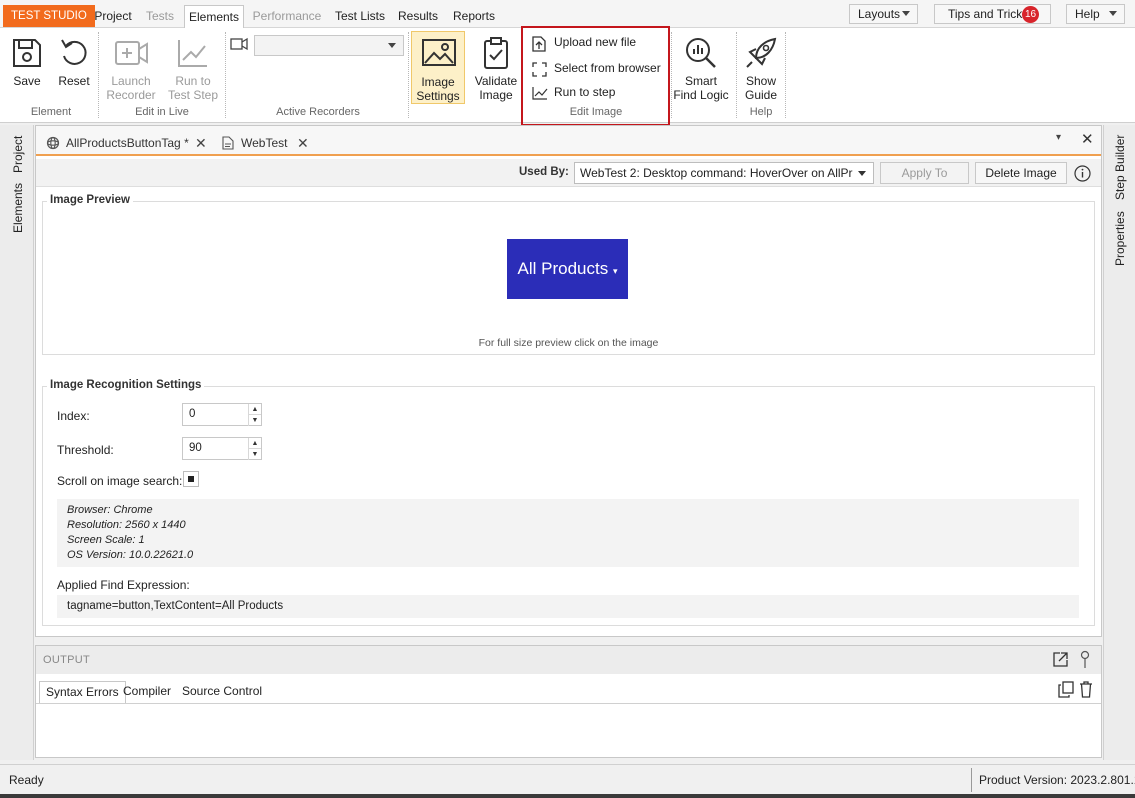  Describe the element at coordinates (74, 62) in the screenshot. I see `reset-button: Reset` at that location.